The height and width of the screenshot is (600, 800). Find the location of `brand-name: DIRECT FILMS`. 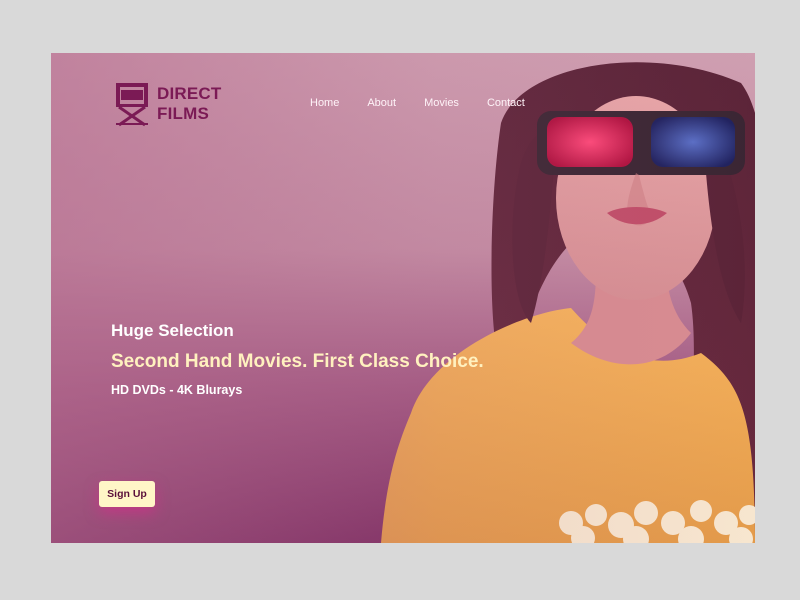

brand-name: DIRECT FILMS is located at coordinates (189, 104).